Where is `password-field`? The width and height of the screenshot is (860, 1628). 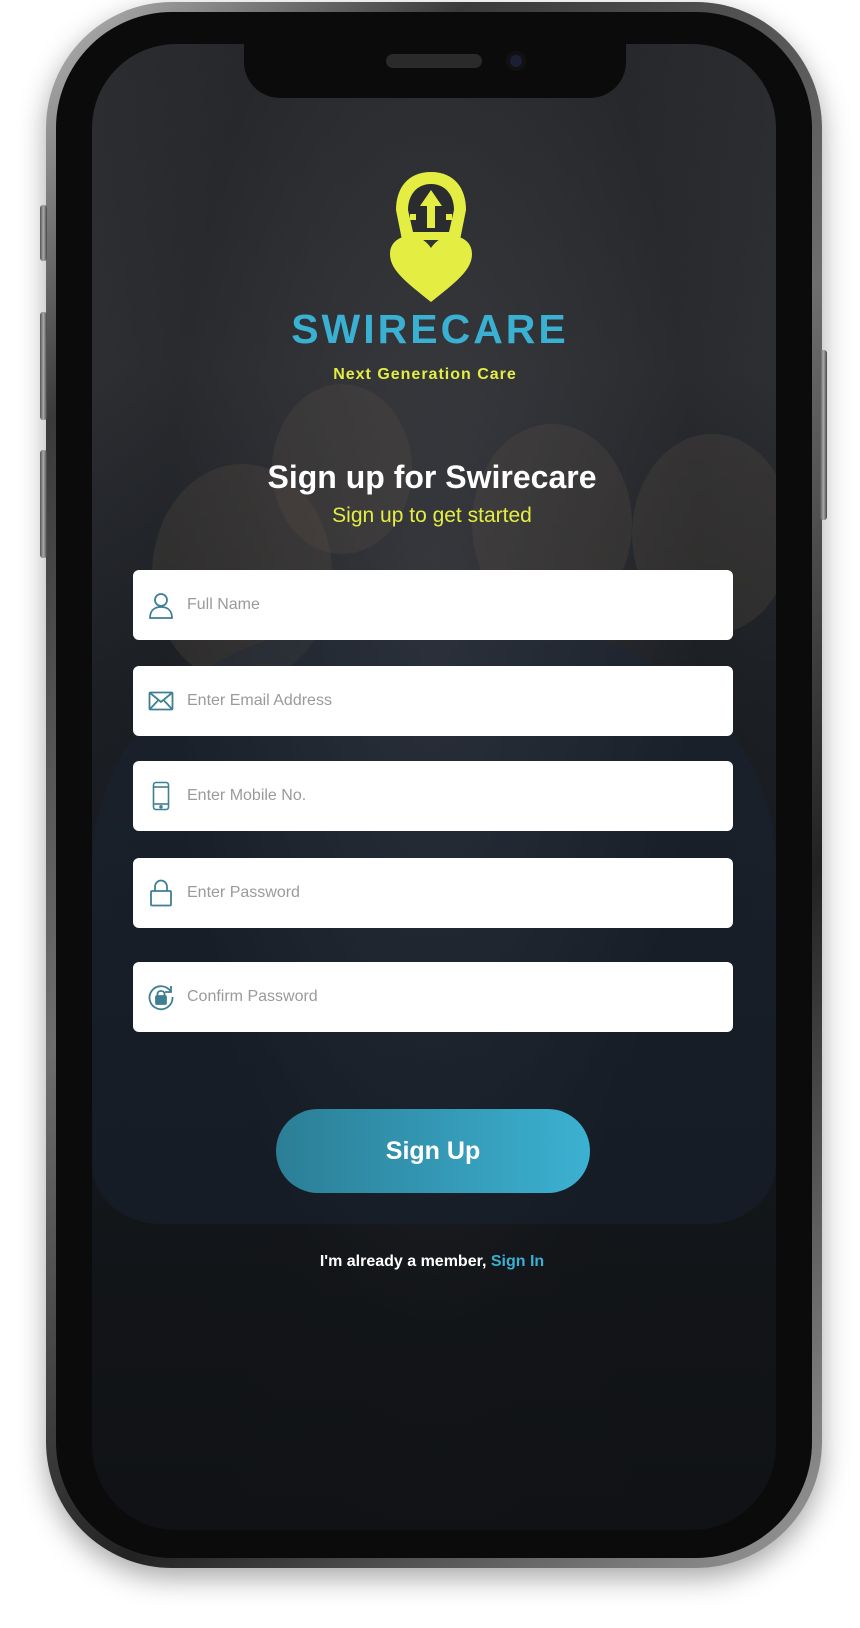 password-field is located at coordinates (433, 893).